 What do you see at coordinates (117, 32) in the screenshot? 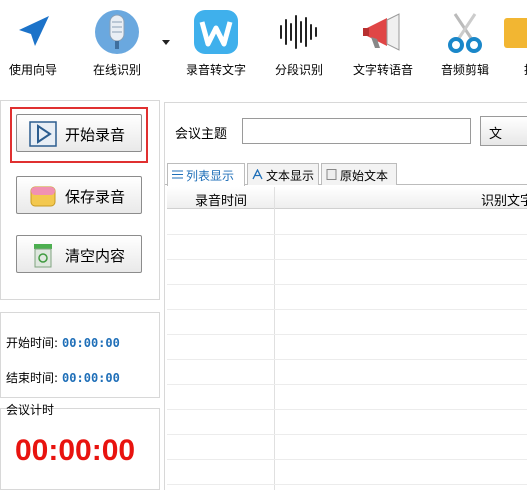
I see `microphone-icon` at bounding box center [117, 32].